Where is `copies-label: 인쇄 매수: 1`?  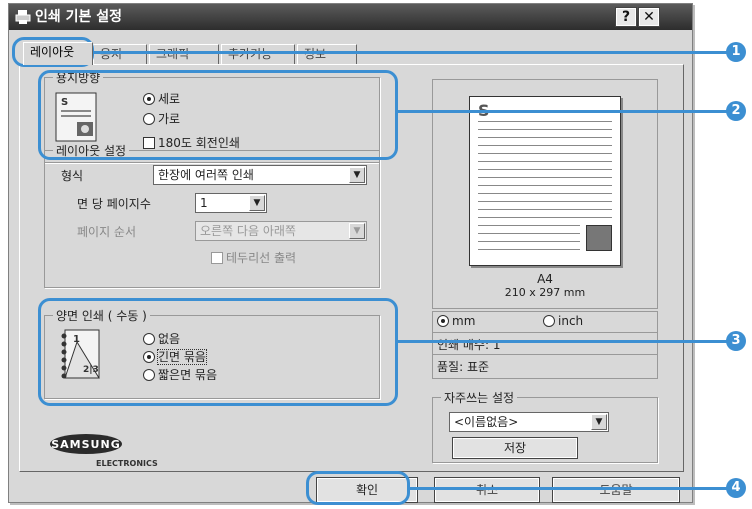 copies-label: 인쇄 매수: 1 is located at coordinates (469, 345).